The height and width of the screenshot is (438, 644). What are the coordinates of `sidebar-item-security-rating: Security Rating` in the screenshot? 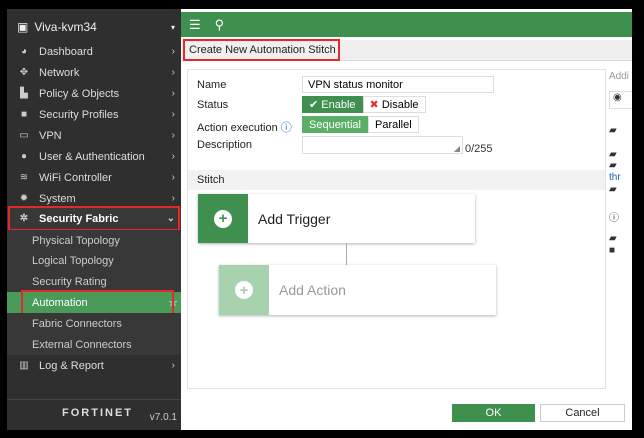 It's located at (94, 281).